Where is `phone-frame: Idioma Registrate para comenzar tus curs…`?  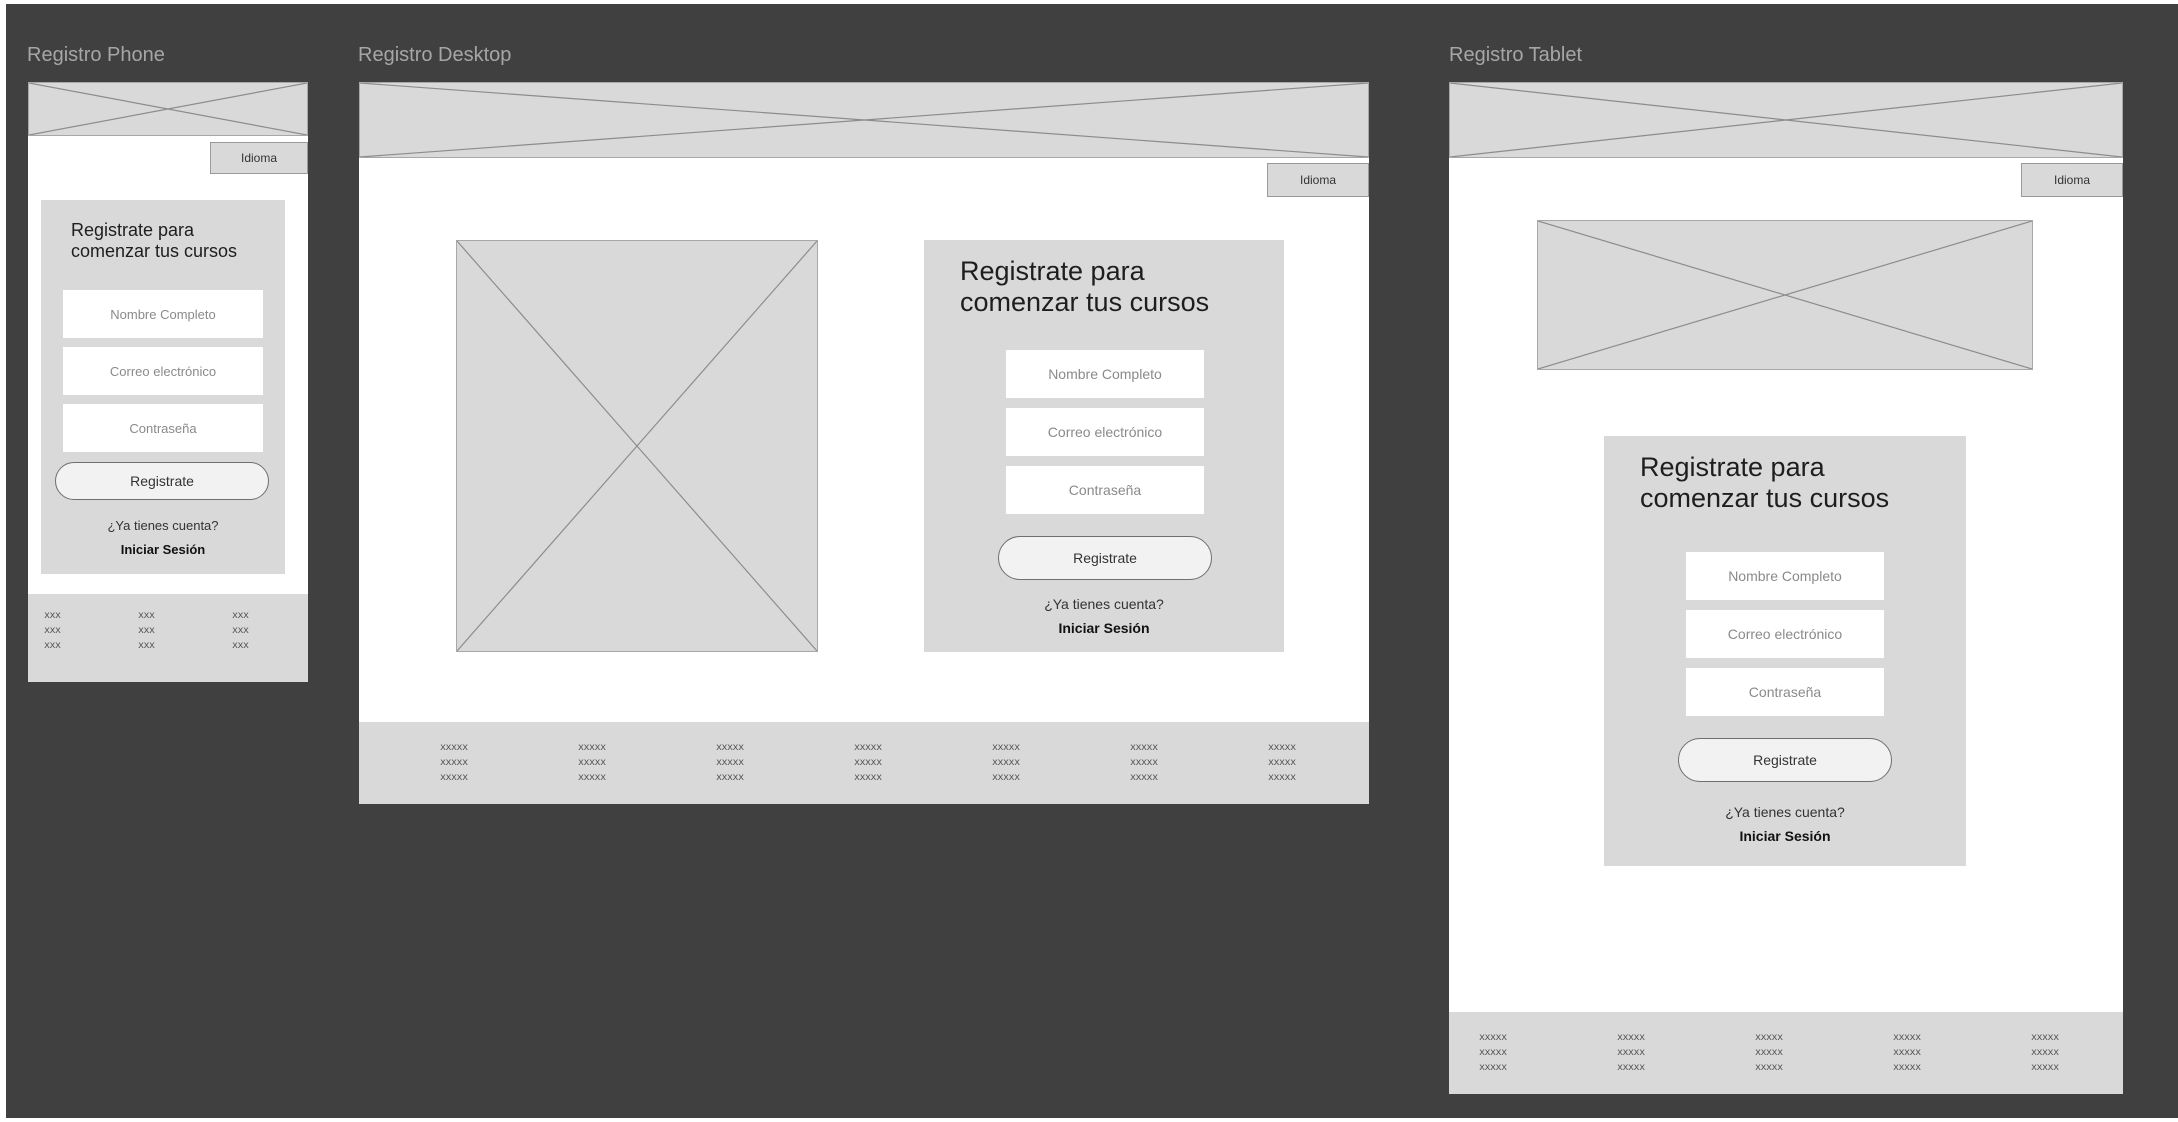 phone-frame: Idioma Registrate para comenzar tus curs… is located at coordinates (168, 382).